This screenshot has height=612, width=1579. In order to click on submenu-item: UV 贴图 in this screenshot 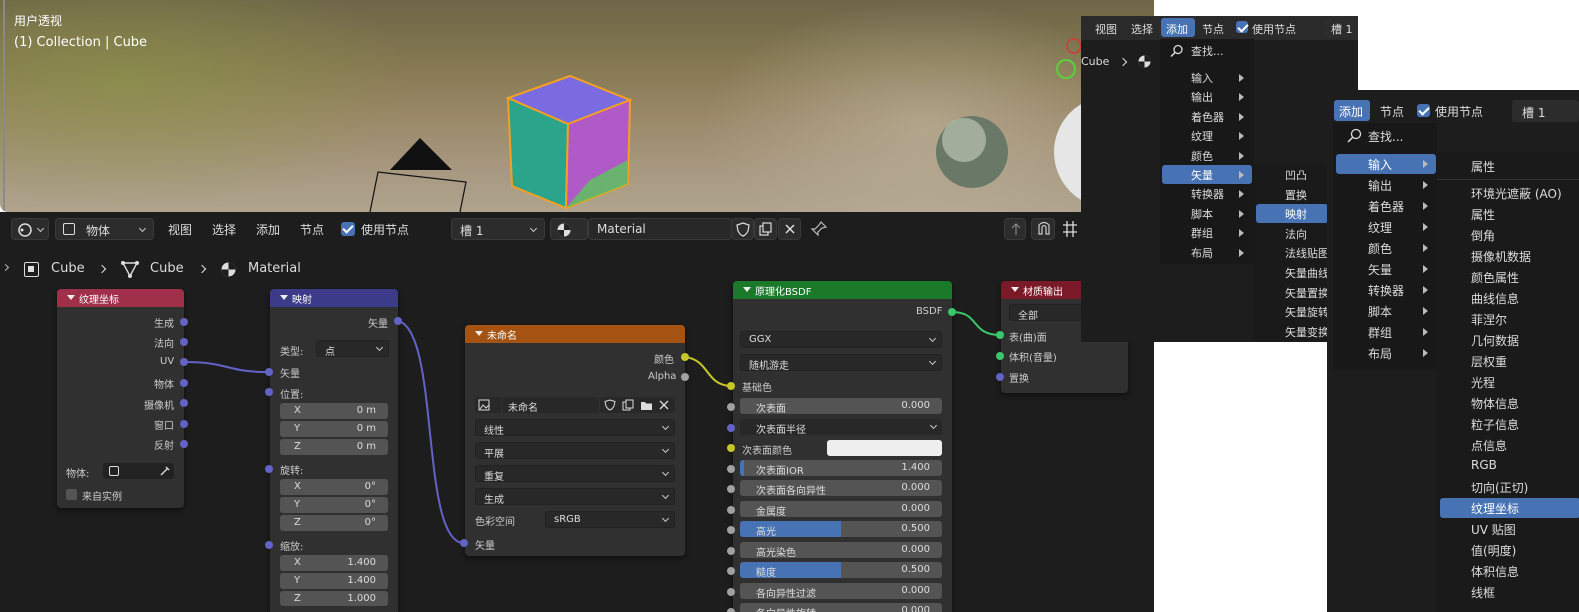, I will do `click(1509, 529)`.